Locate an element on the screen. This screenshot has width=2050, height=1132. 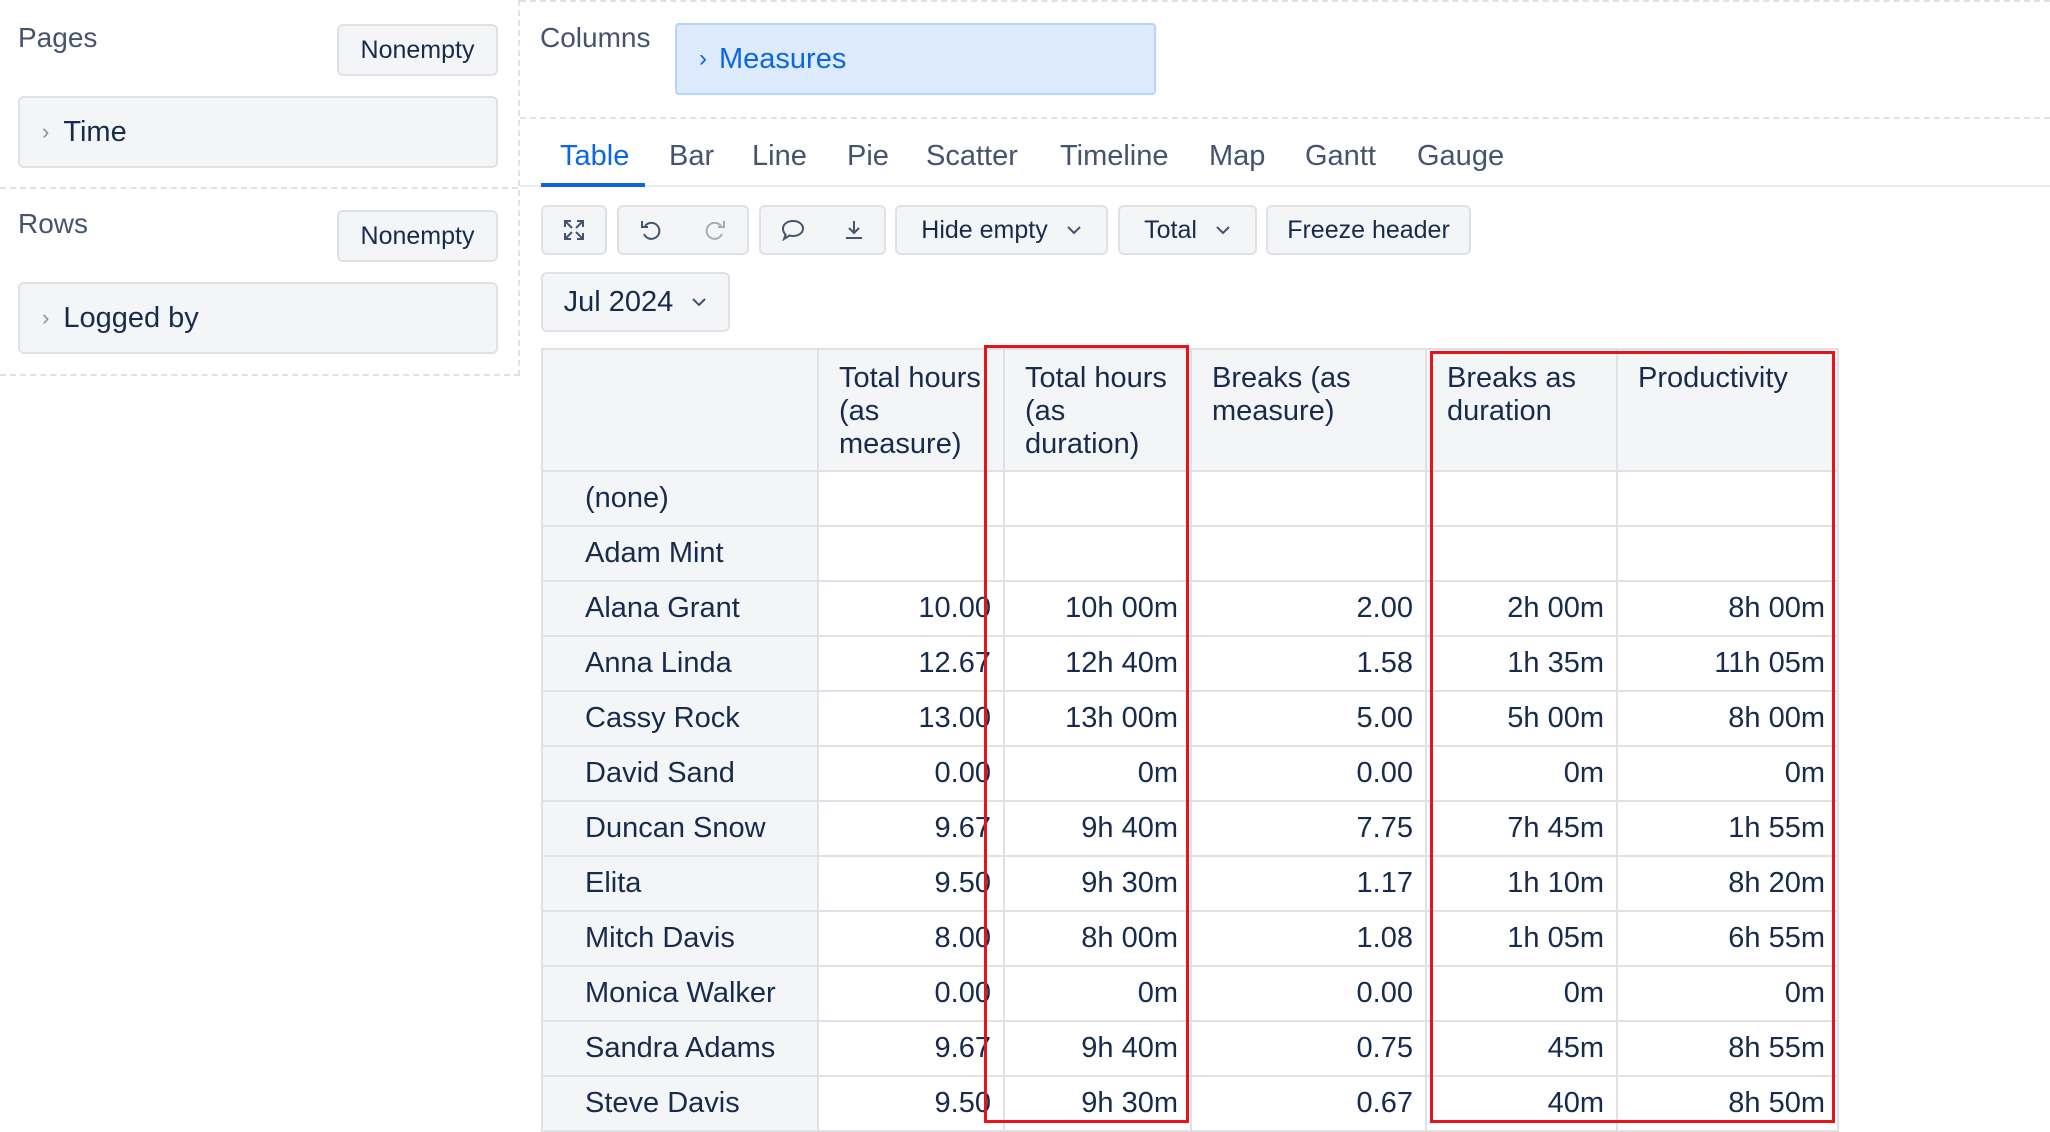
redo-icon is located at coordinates (715, 230).